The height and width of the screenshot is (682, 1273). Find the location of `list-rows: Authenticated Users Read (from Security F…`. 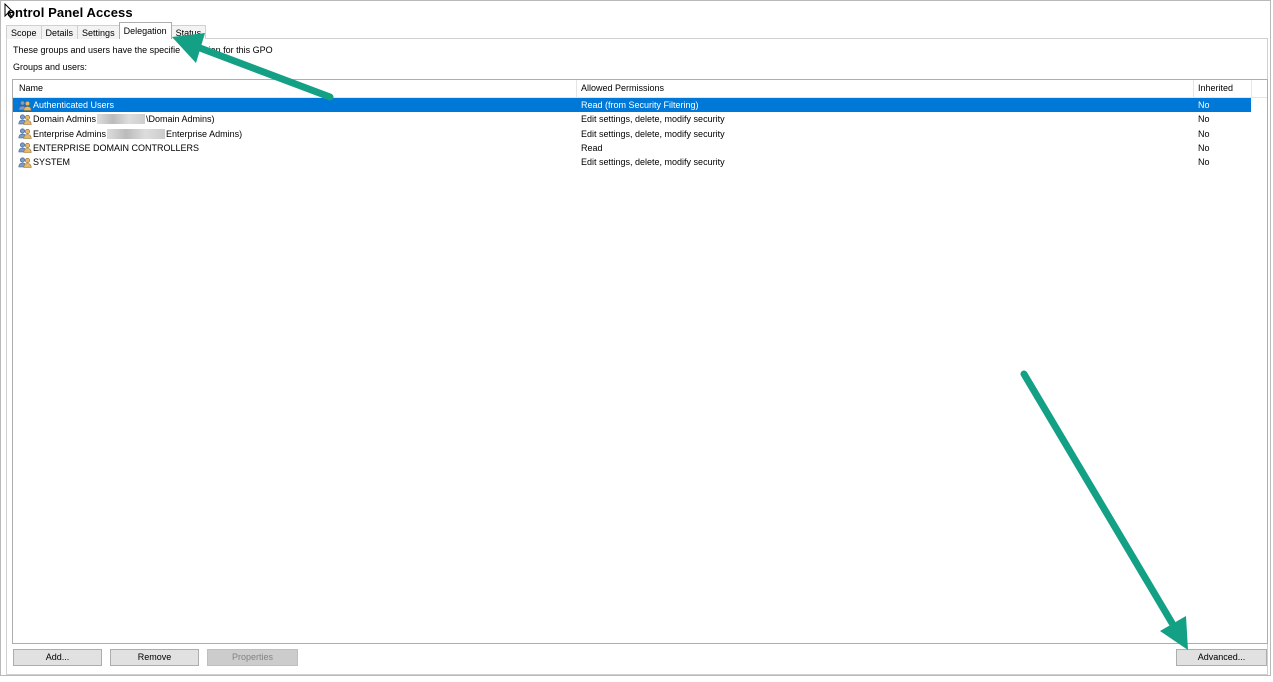

list-rows: Authenticated Users Read (from Security F… is located at coordinates (640, 133).